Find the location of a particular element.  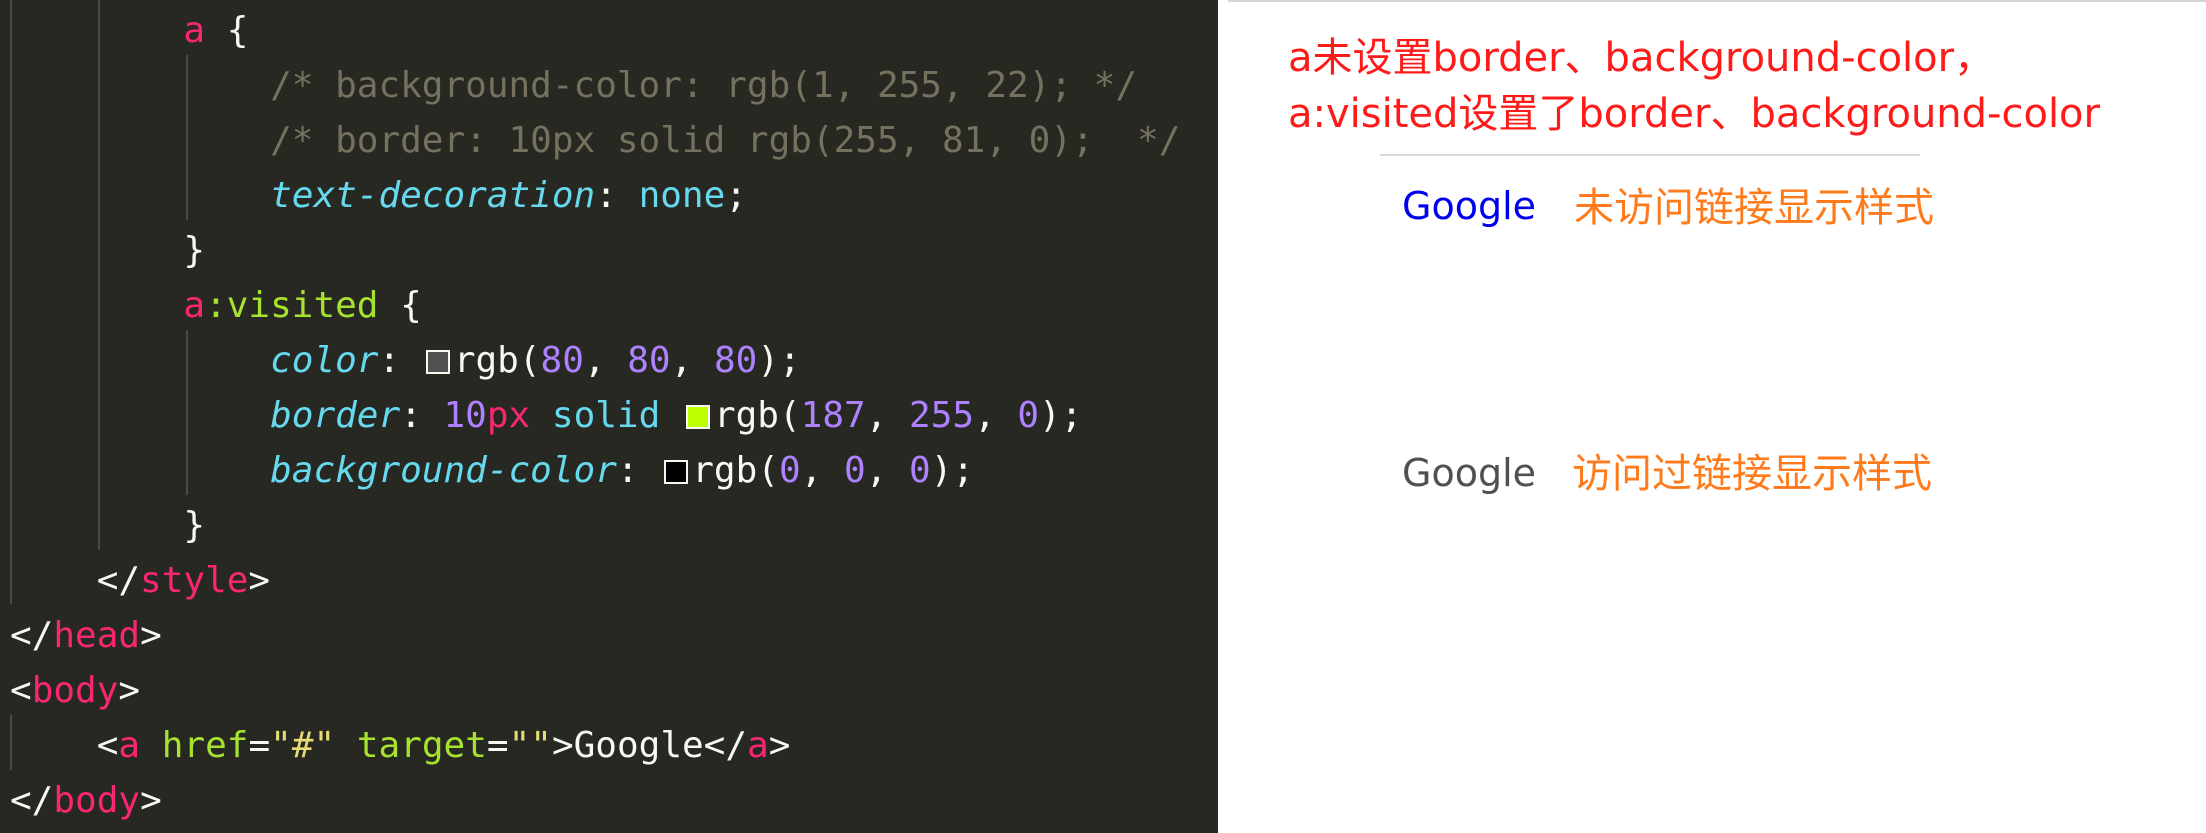

code-token: px is located at coordinates (508, 415).